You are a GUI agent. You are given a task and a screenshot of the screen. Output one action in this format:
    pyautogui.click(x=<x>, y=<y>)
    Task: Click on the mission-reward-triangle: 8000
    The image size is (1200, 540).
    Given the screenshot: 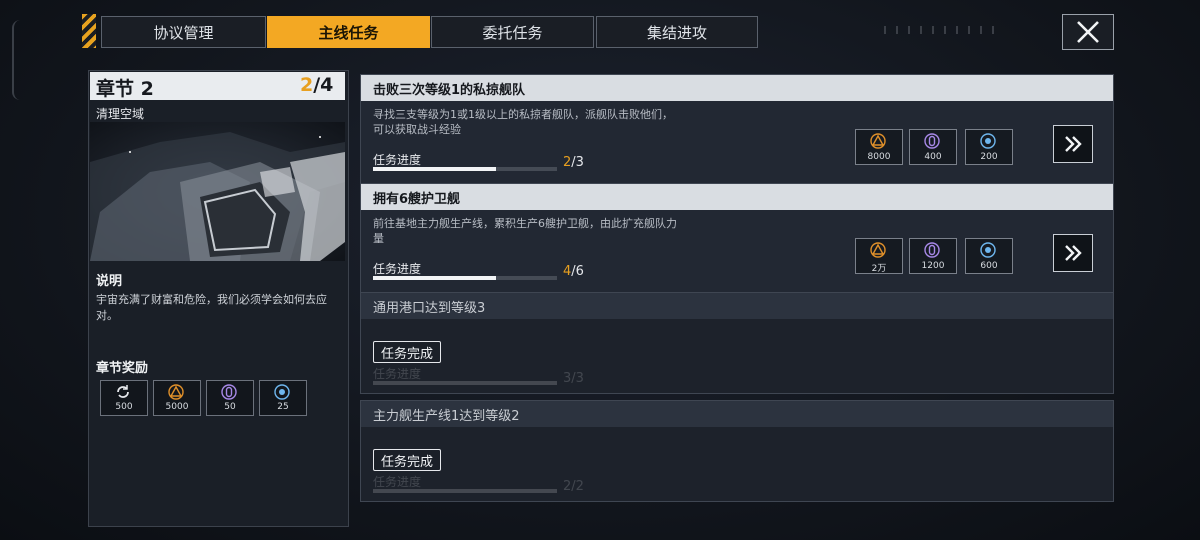 What is the action you would take?
    pyautogui.click(x=879, y=147)
    